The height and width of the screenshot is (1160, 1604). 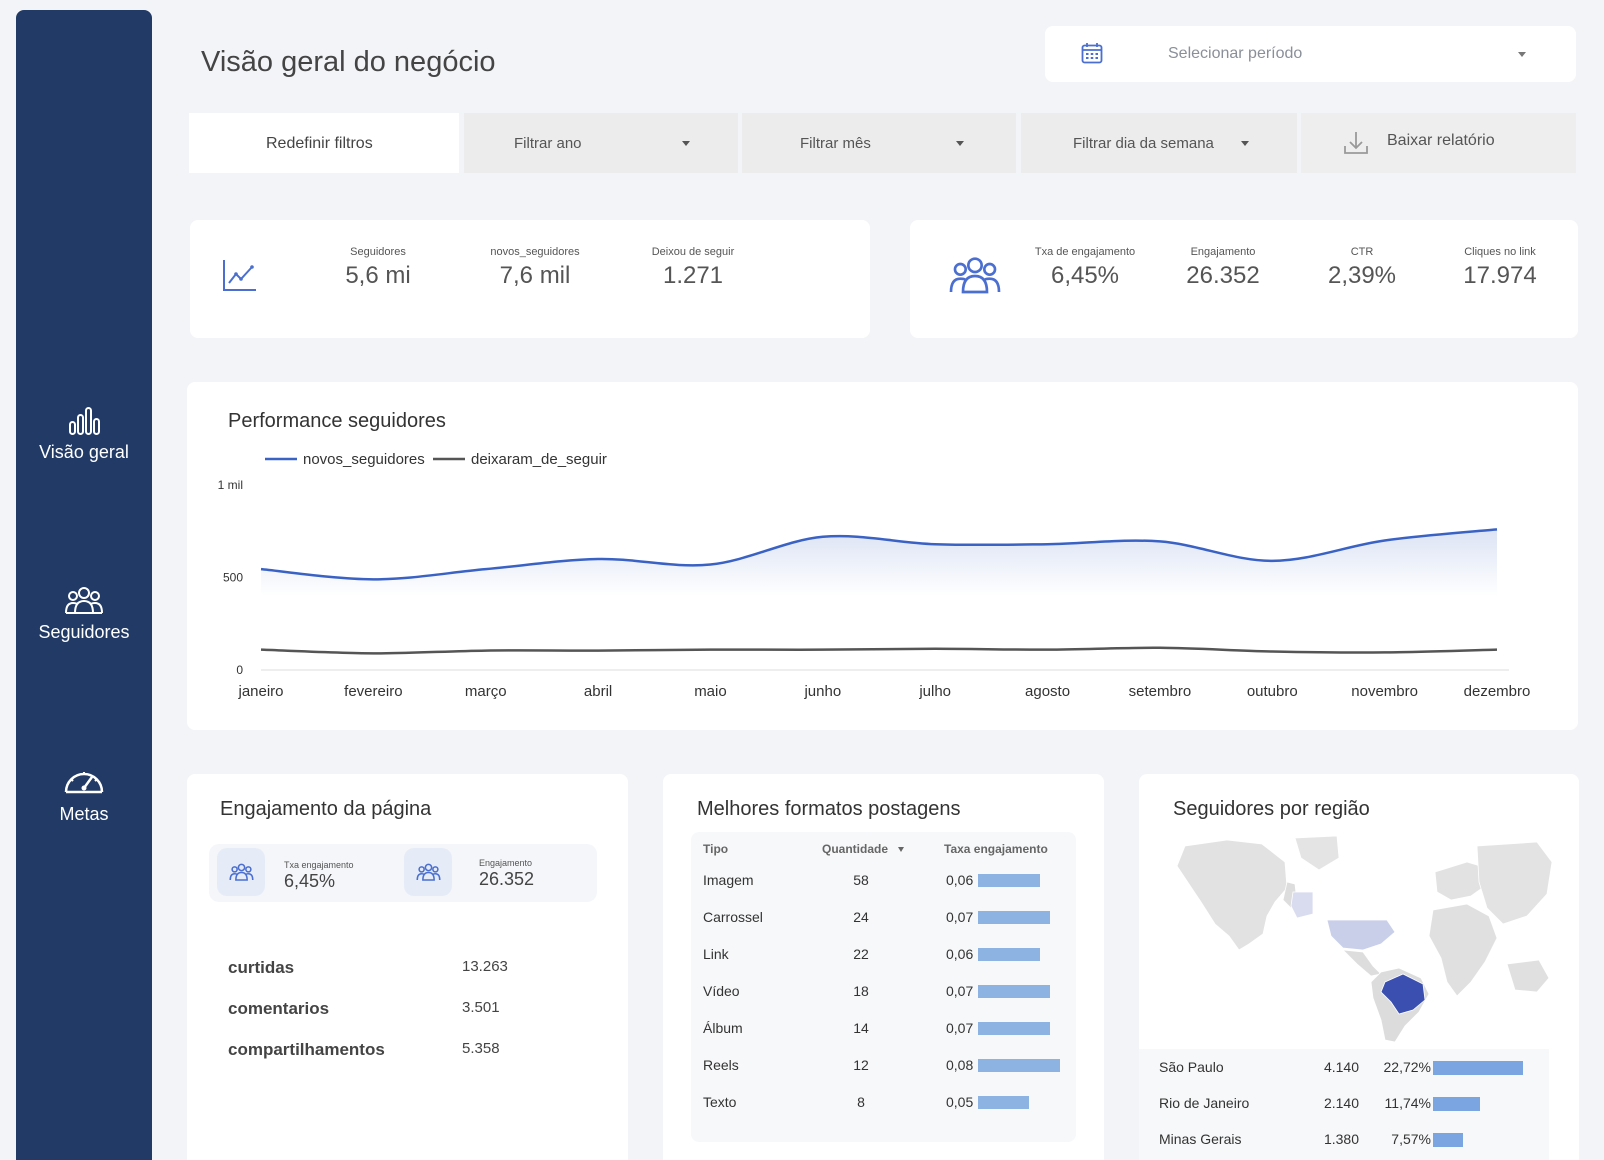 I want to click on filter-weekday-label: Filtrar dia da semana, so click(x=1143, y=143).